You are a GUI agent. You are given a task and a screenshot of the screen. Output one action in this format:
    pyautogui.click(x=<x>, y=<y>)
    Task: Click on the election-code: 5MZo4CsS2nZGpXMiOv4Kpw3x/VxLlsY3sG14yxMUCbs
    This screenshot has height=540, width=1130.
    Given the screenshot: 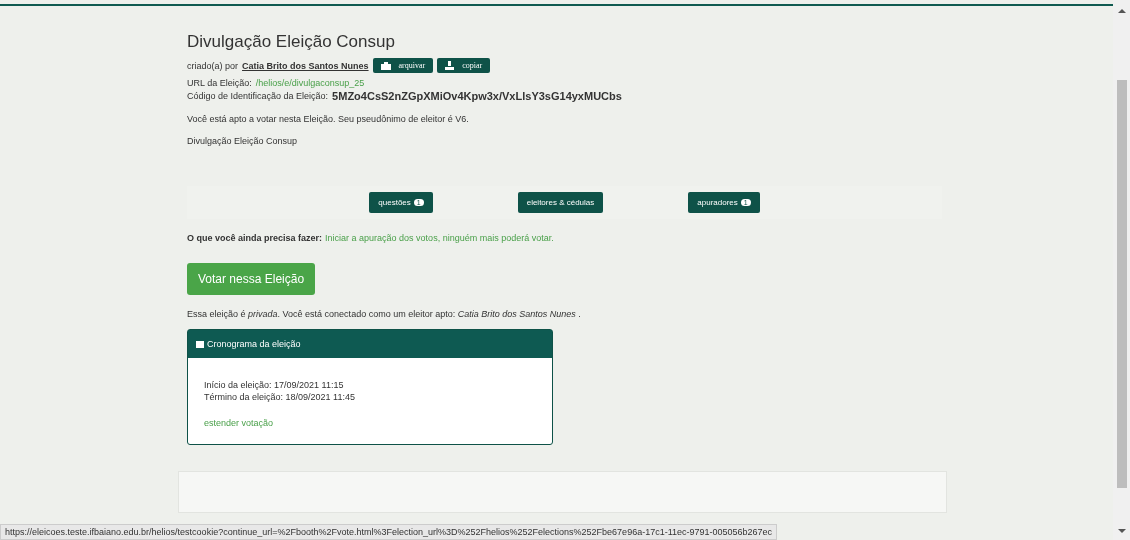 What is the action you would take?
    pyautogui.click(x=477, y=96)
    